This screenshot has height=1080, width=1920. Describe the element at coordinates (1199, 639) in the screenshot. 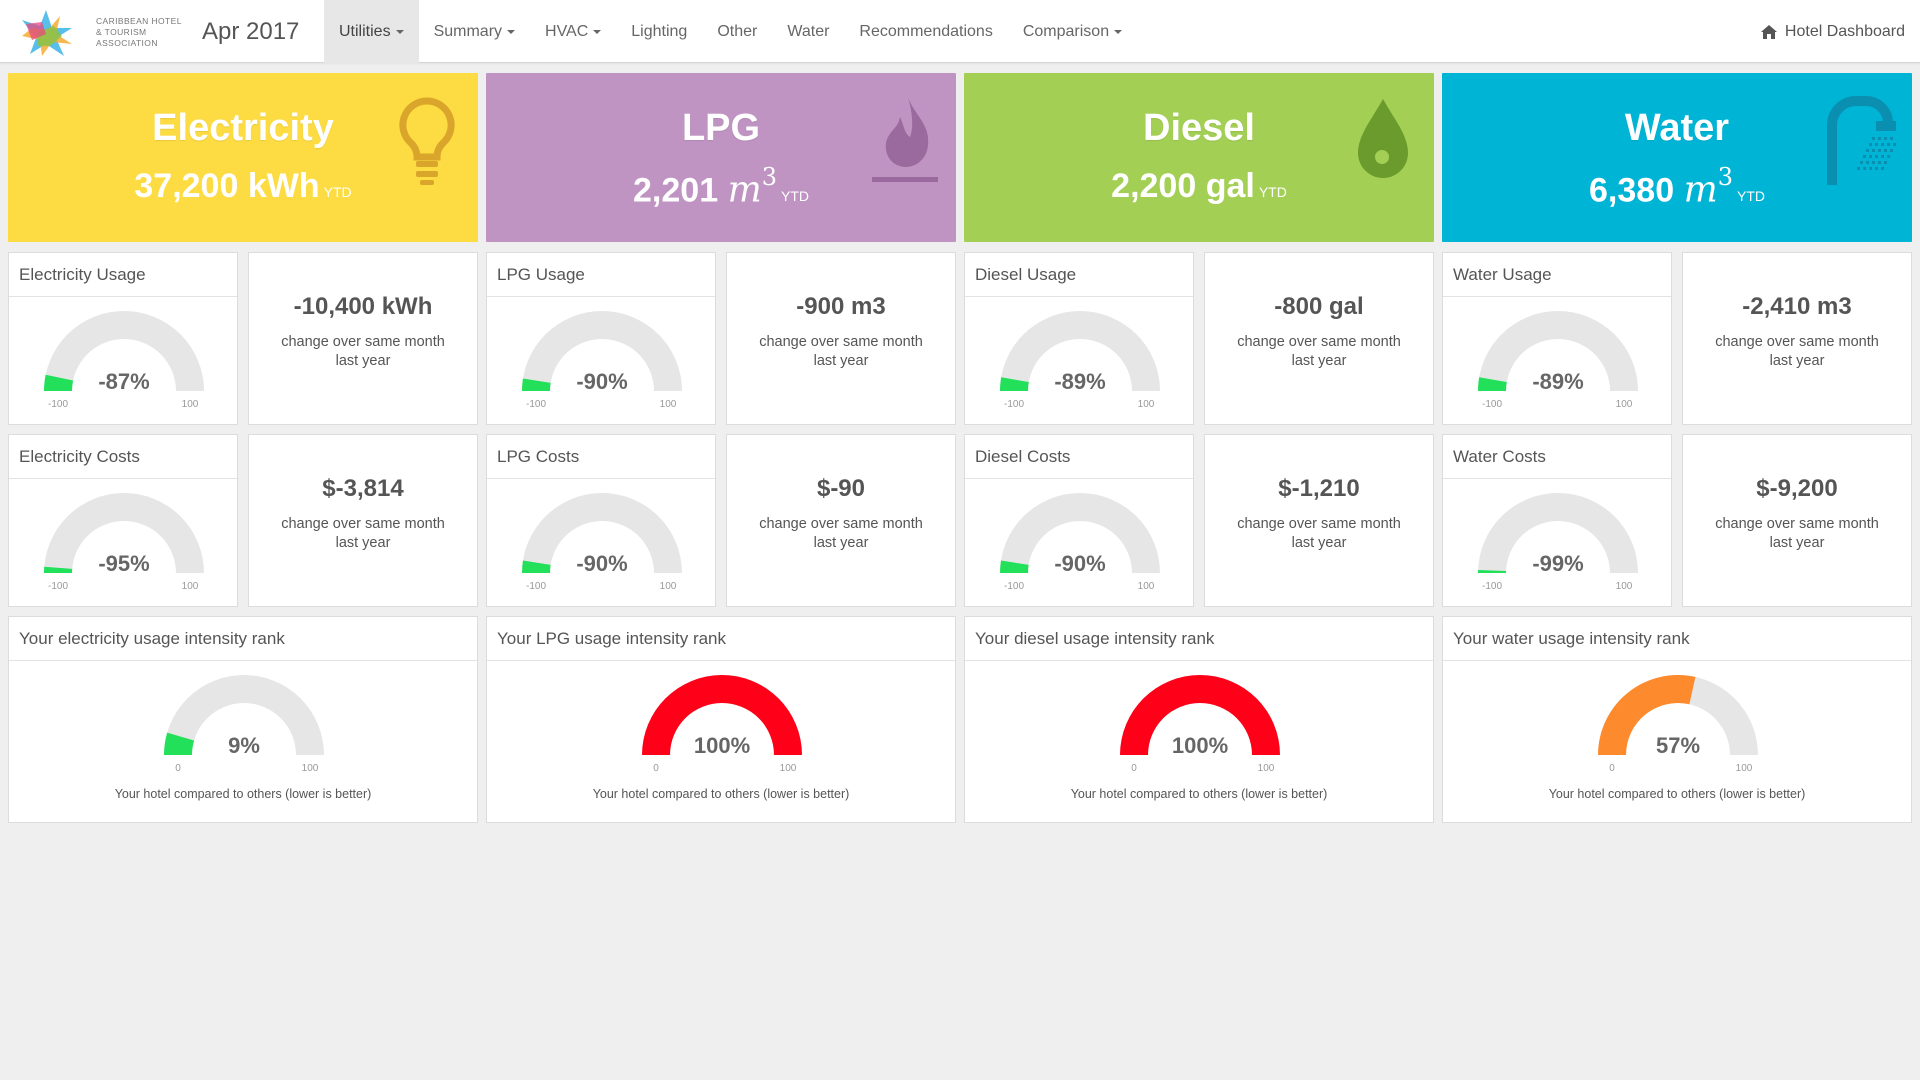

I see `panel-title: Your diesel usage intensity rank` at that location.